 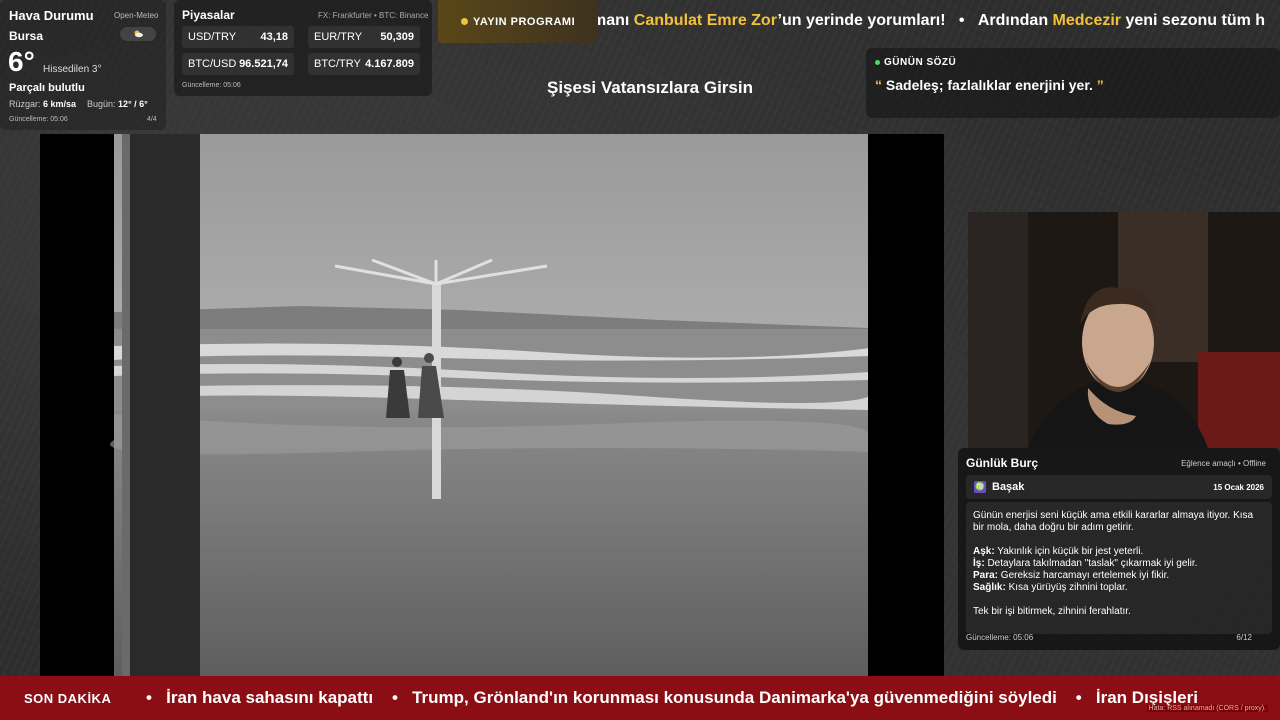 What do you see at coordinates (364, 64) in the screenshot?
I see `market-btctry: BTC/TRY 4.167.809` at bounding box center [364, 64].